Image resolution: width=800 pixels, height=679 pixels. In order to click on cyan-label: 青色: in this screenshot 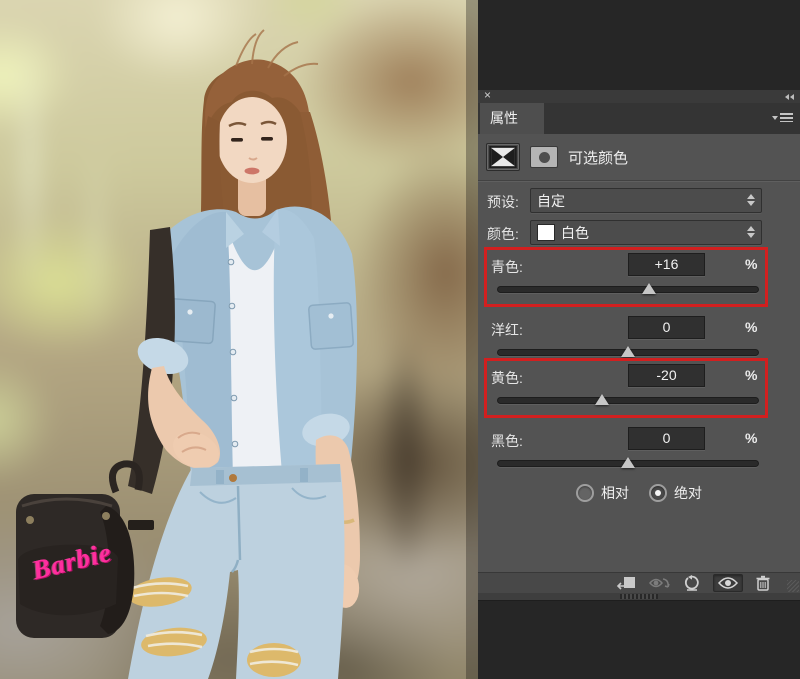, I will do `click(507, 267)`.